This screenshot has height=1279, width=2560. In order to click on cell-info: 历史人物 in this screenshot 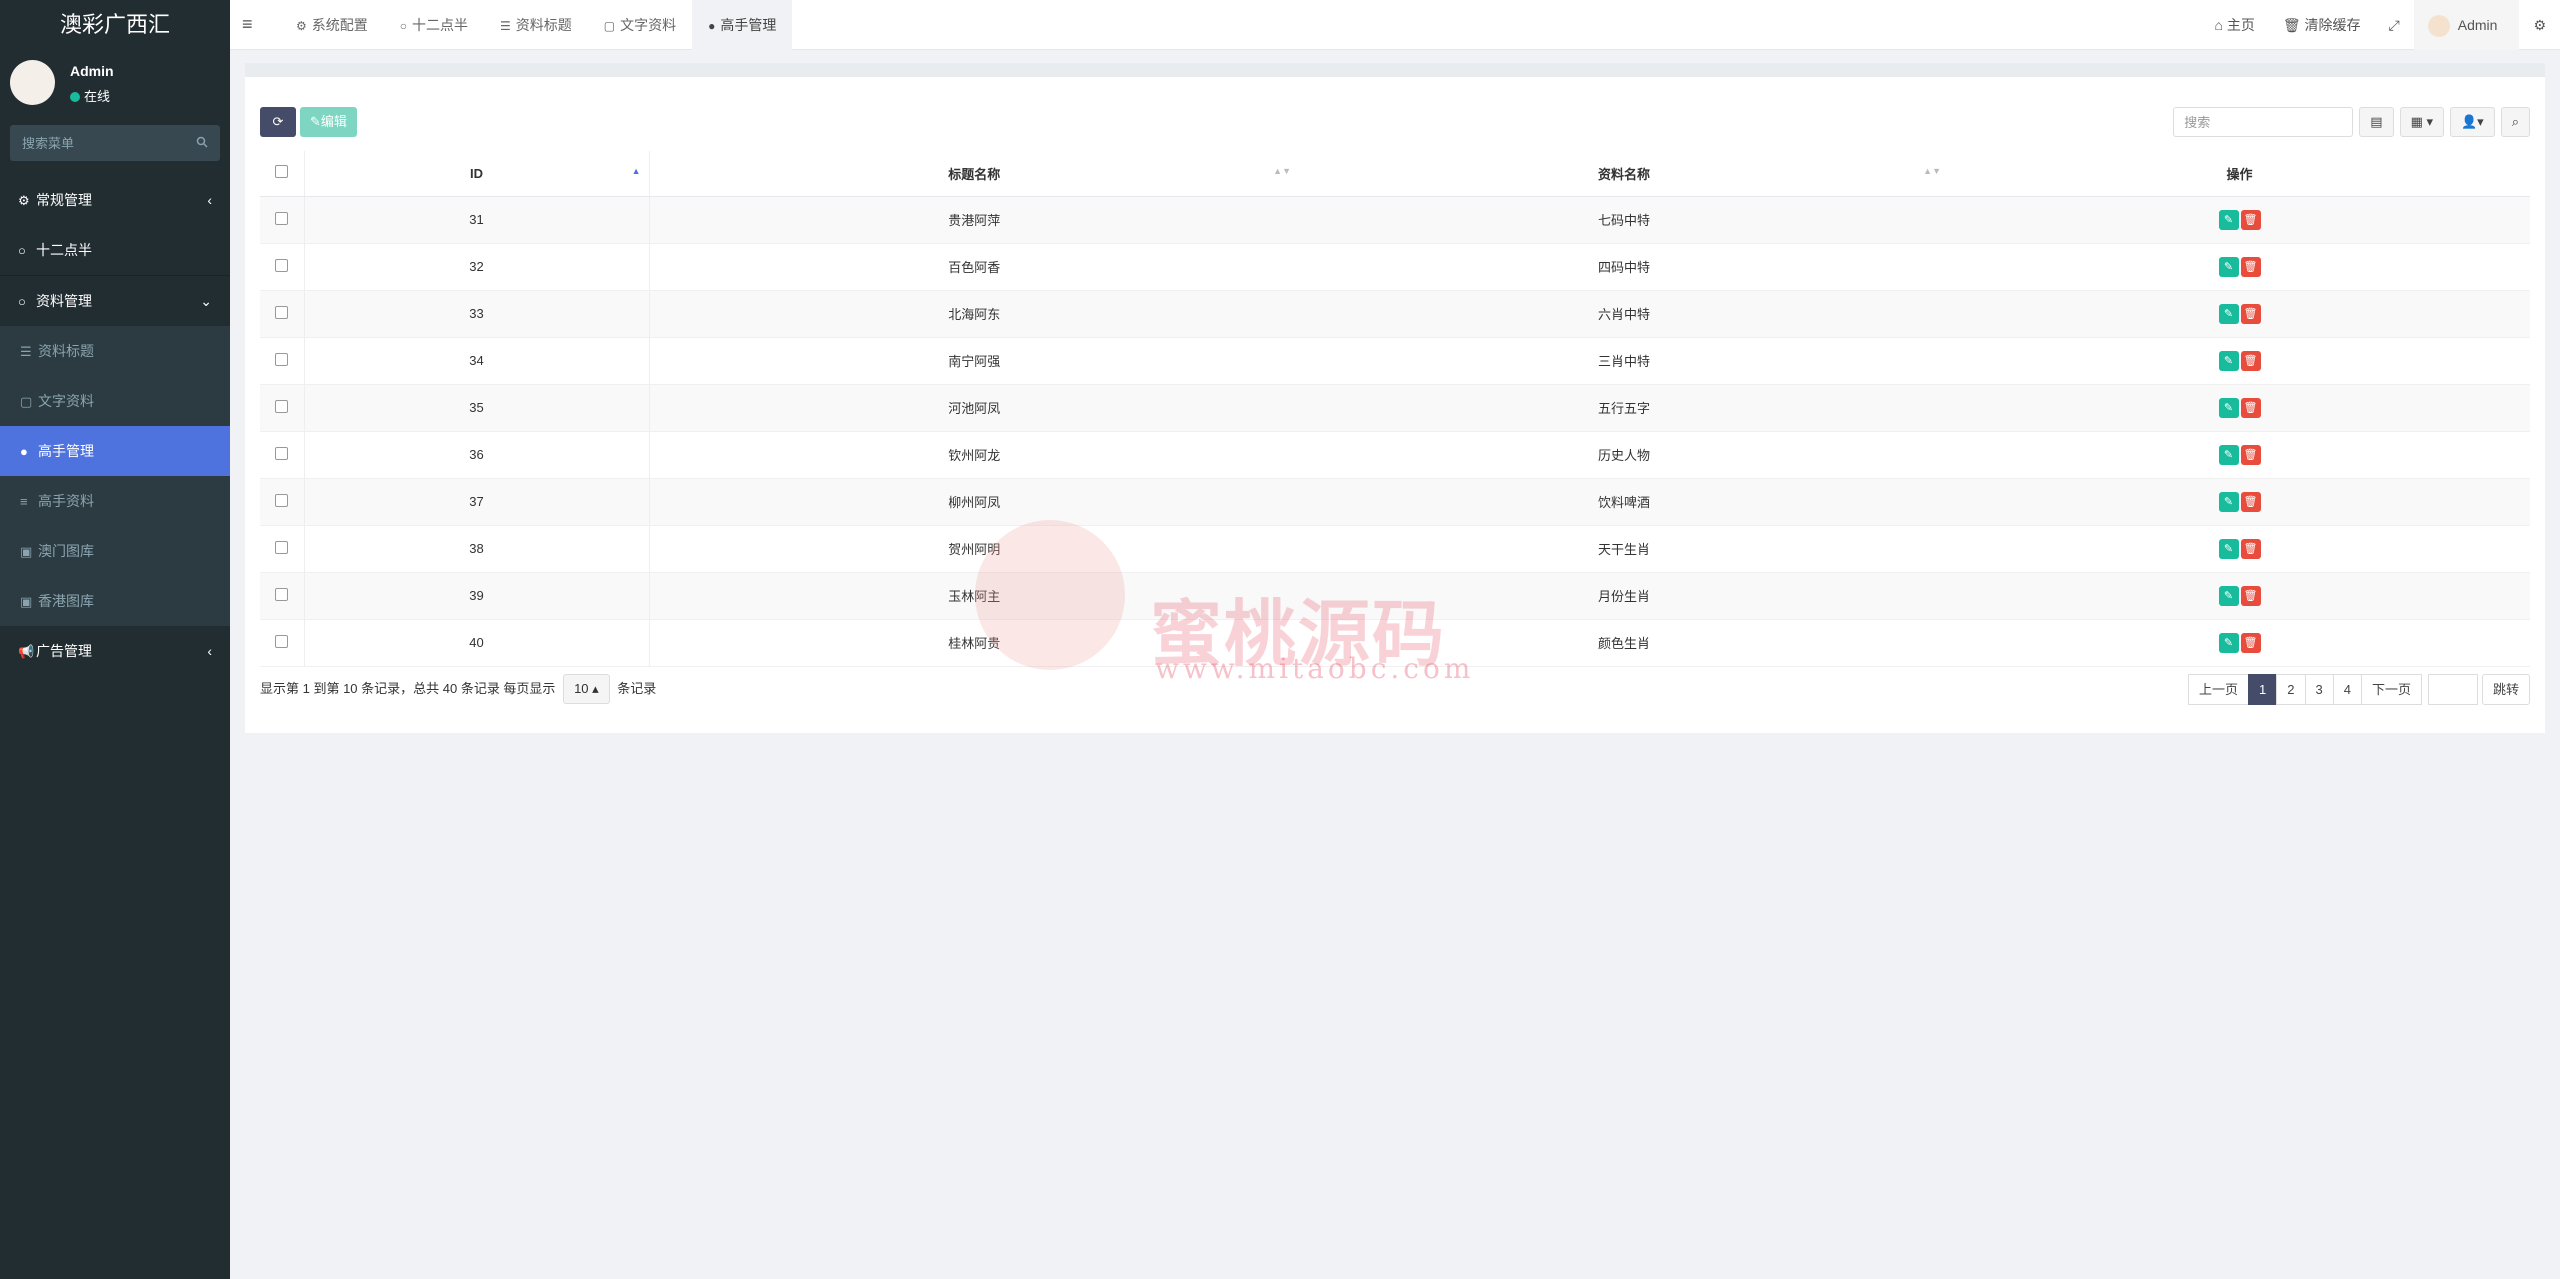, I will do `click(1624, 455)`.